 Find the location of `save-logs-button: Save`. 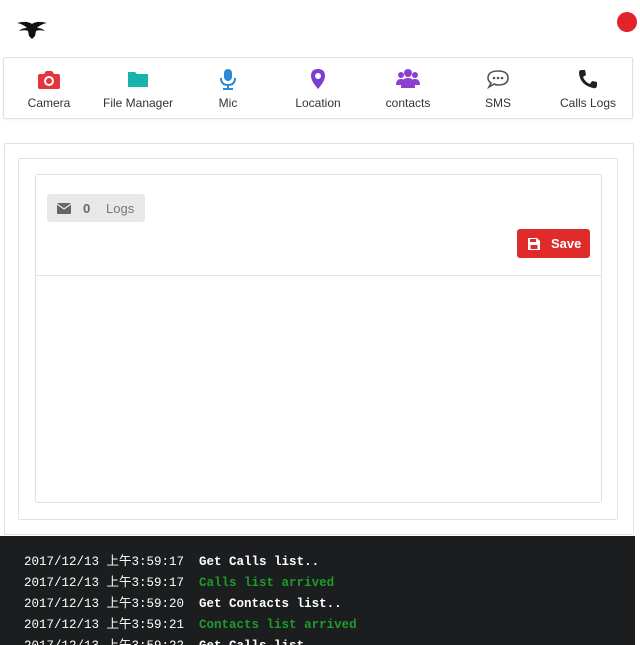

save-logs-button: Save is located at coordinates (553, 243).